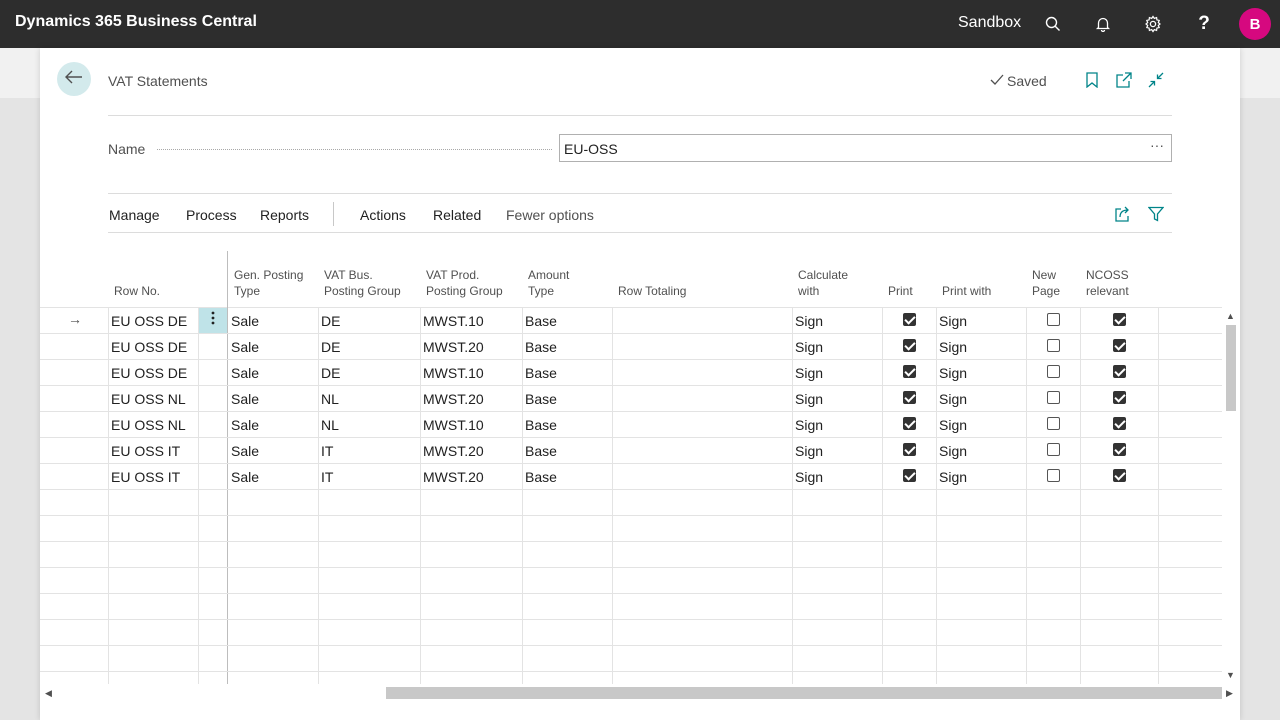 Image resolution: width=1280 pixels, height=720 pixels. What do you see at coordinates (900, 291) in the screenshot?
I see `col-header-print: Print` at bounding box center [900, 291].